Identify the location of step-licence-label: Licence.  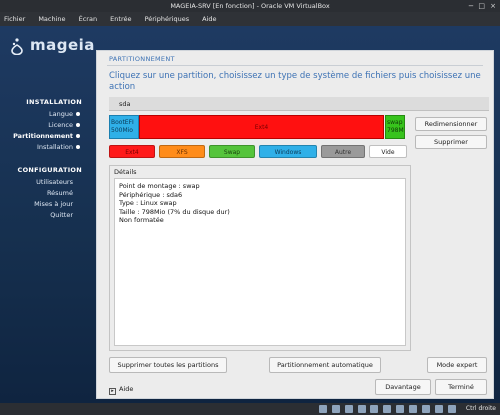
(60, 125).